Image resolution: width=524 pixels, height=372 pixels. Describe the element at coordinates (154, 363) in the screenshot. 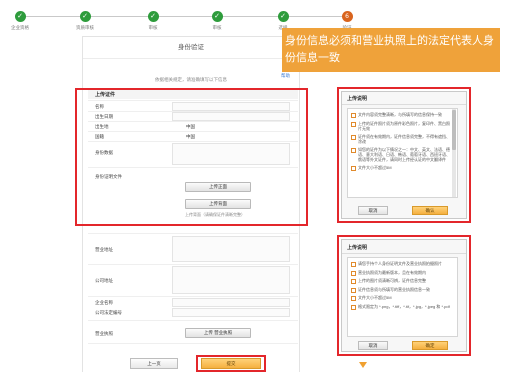

I see `previous-page-button: 上一页` at that location.